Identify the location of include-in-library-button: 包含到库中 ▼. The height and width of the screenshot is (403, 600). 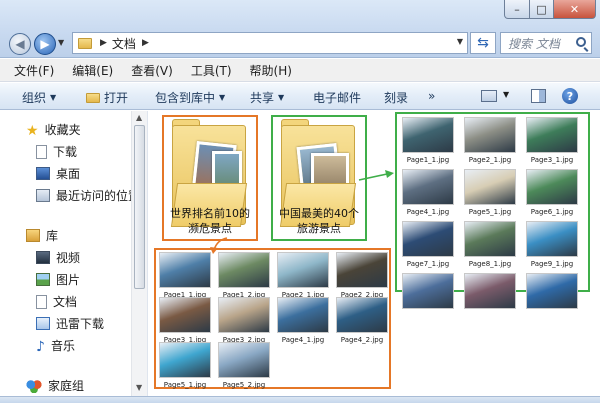
(190, 97).